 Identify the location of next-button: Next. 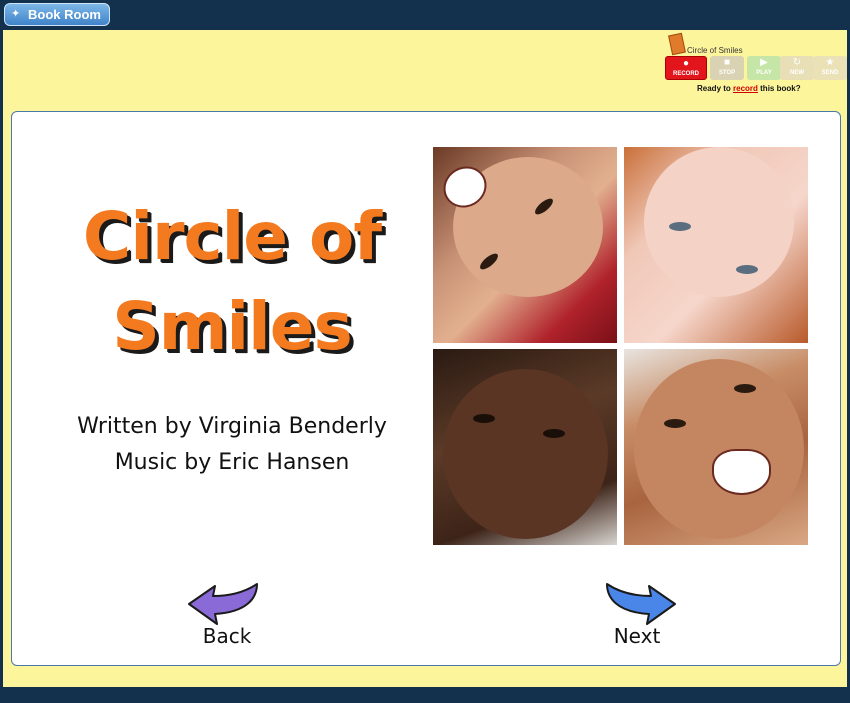
(637, 617).